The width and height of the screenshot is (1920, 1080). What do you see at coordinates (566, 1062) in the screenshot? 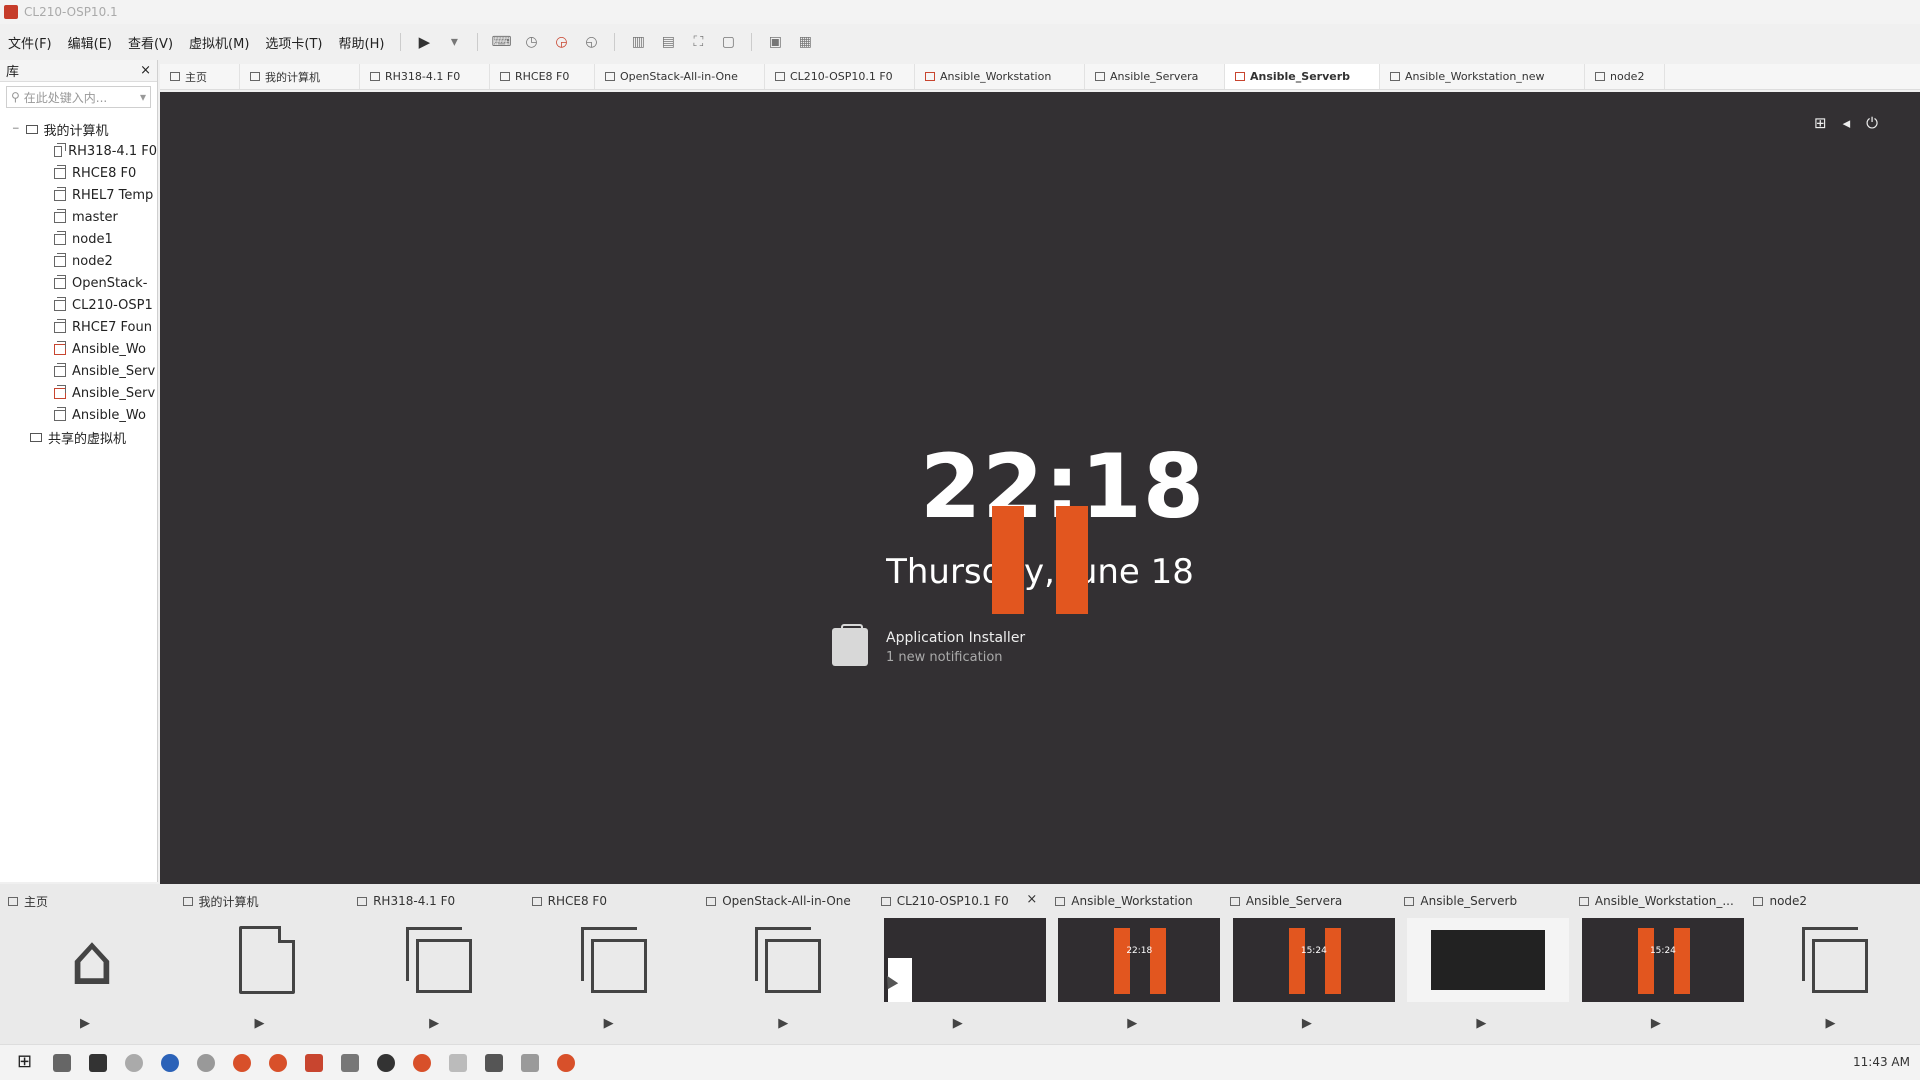
I see `app-icon-red` at bounding box center [566, 1062].